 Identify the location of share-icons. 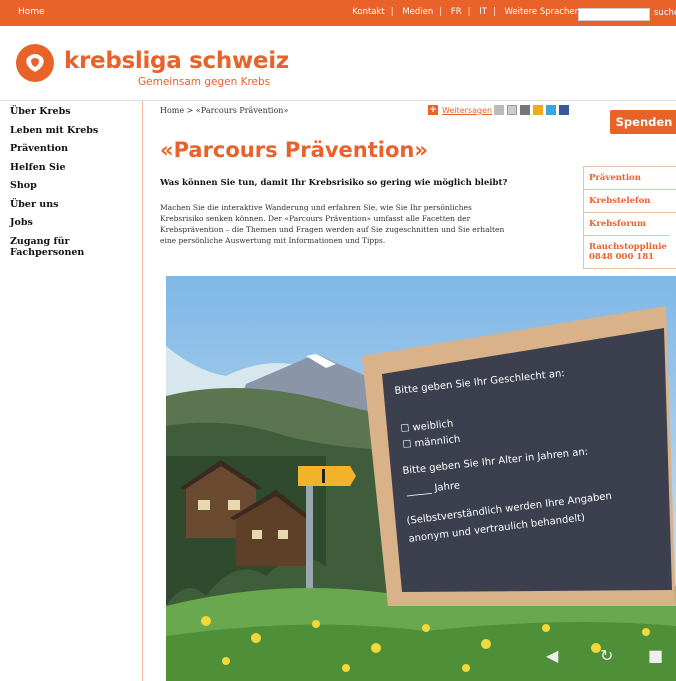
(531, 110).